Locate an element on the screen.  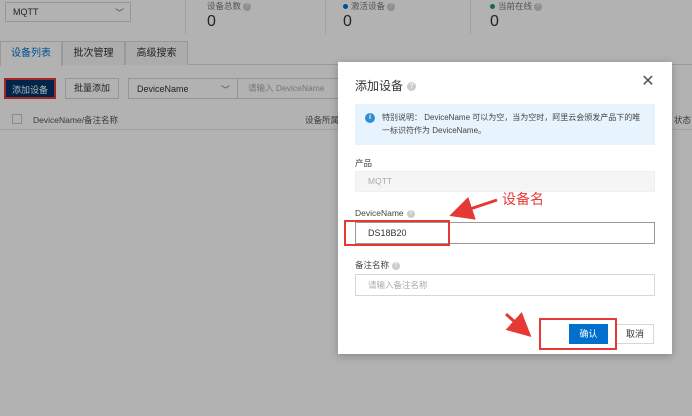
annotation-label: 设备名 is located at coordinates (523, 200).